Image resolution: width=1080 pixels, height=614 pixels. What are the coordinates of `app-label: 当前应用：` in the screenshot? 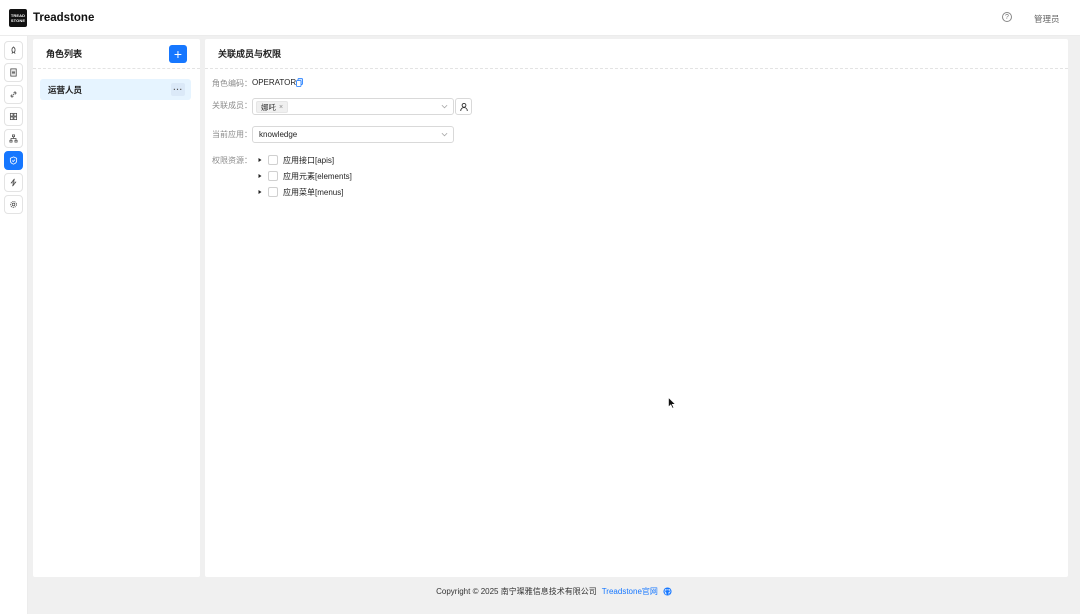 It's located at (232, 134).